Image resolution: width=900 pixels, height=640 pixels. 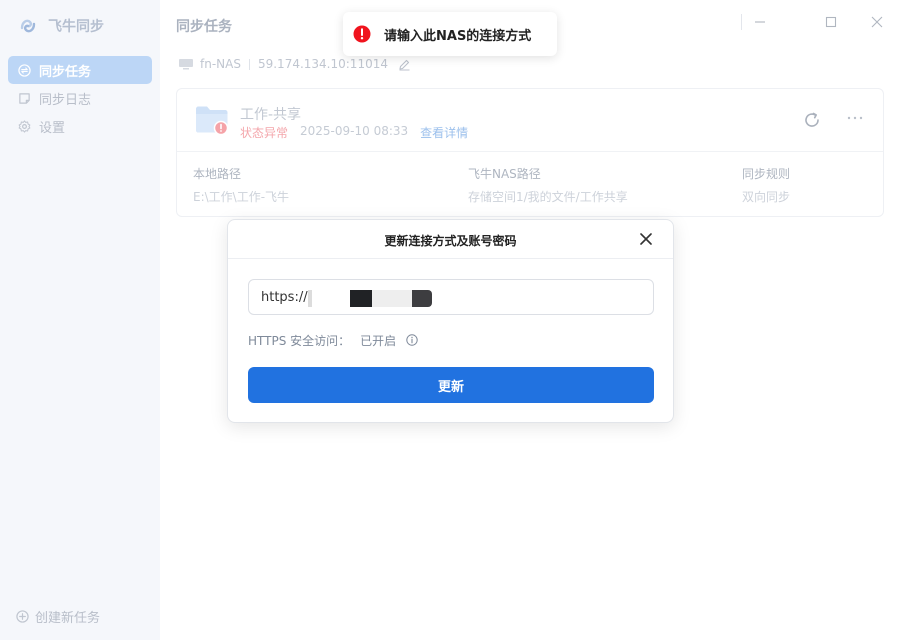 What do you see at coordinates (68, 618) in the screenshot?
I see `create-task-label: 创建新任务` at bounding box center [68, 618].